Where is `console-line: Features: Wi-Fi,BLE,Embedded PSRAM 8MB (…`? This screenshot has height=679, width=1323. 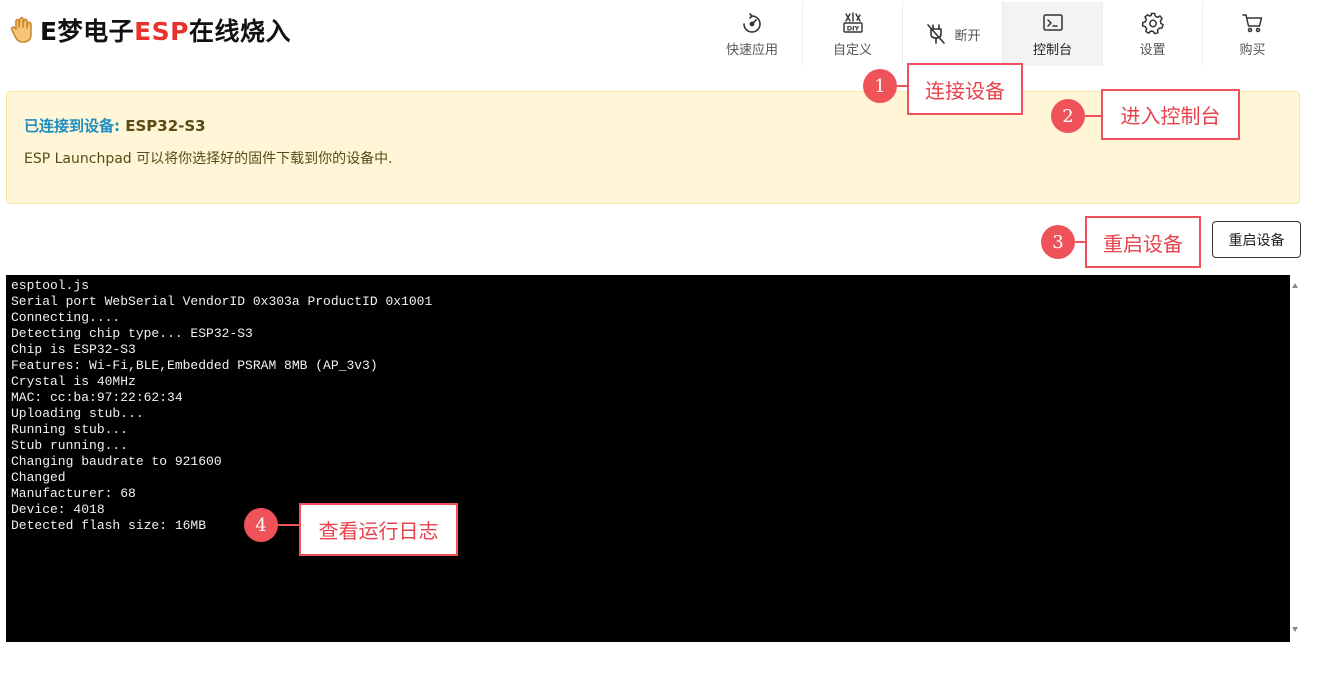 console-line: Features: Wi-Fi,BLE,Embedded PSRAM 8MB (… is located at coordinates (194, 365).